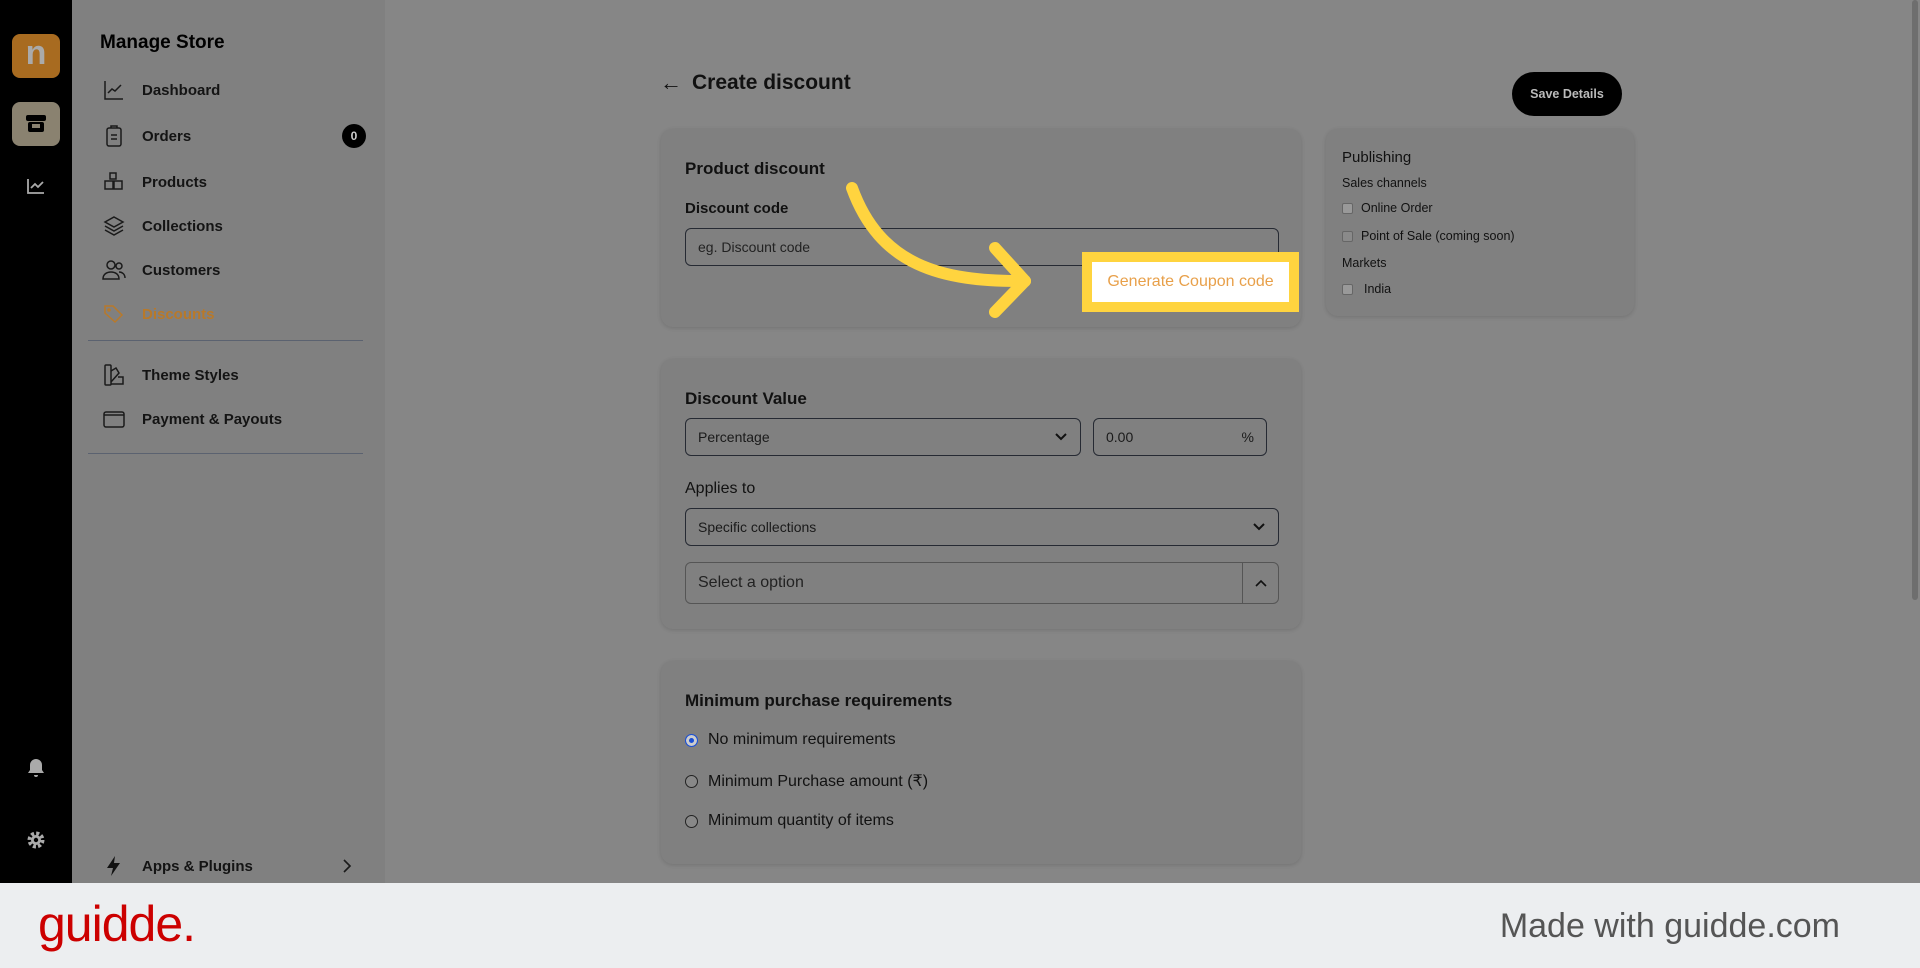 This screenshot has width=1920, height=968. I want to click on app-logo: n, so click(36, 56).